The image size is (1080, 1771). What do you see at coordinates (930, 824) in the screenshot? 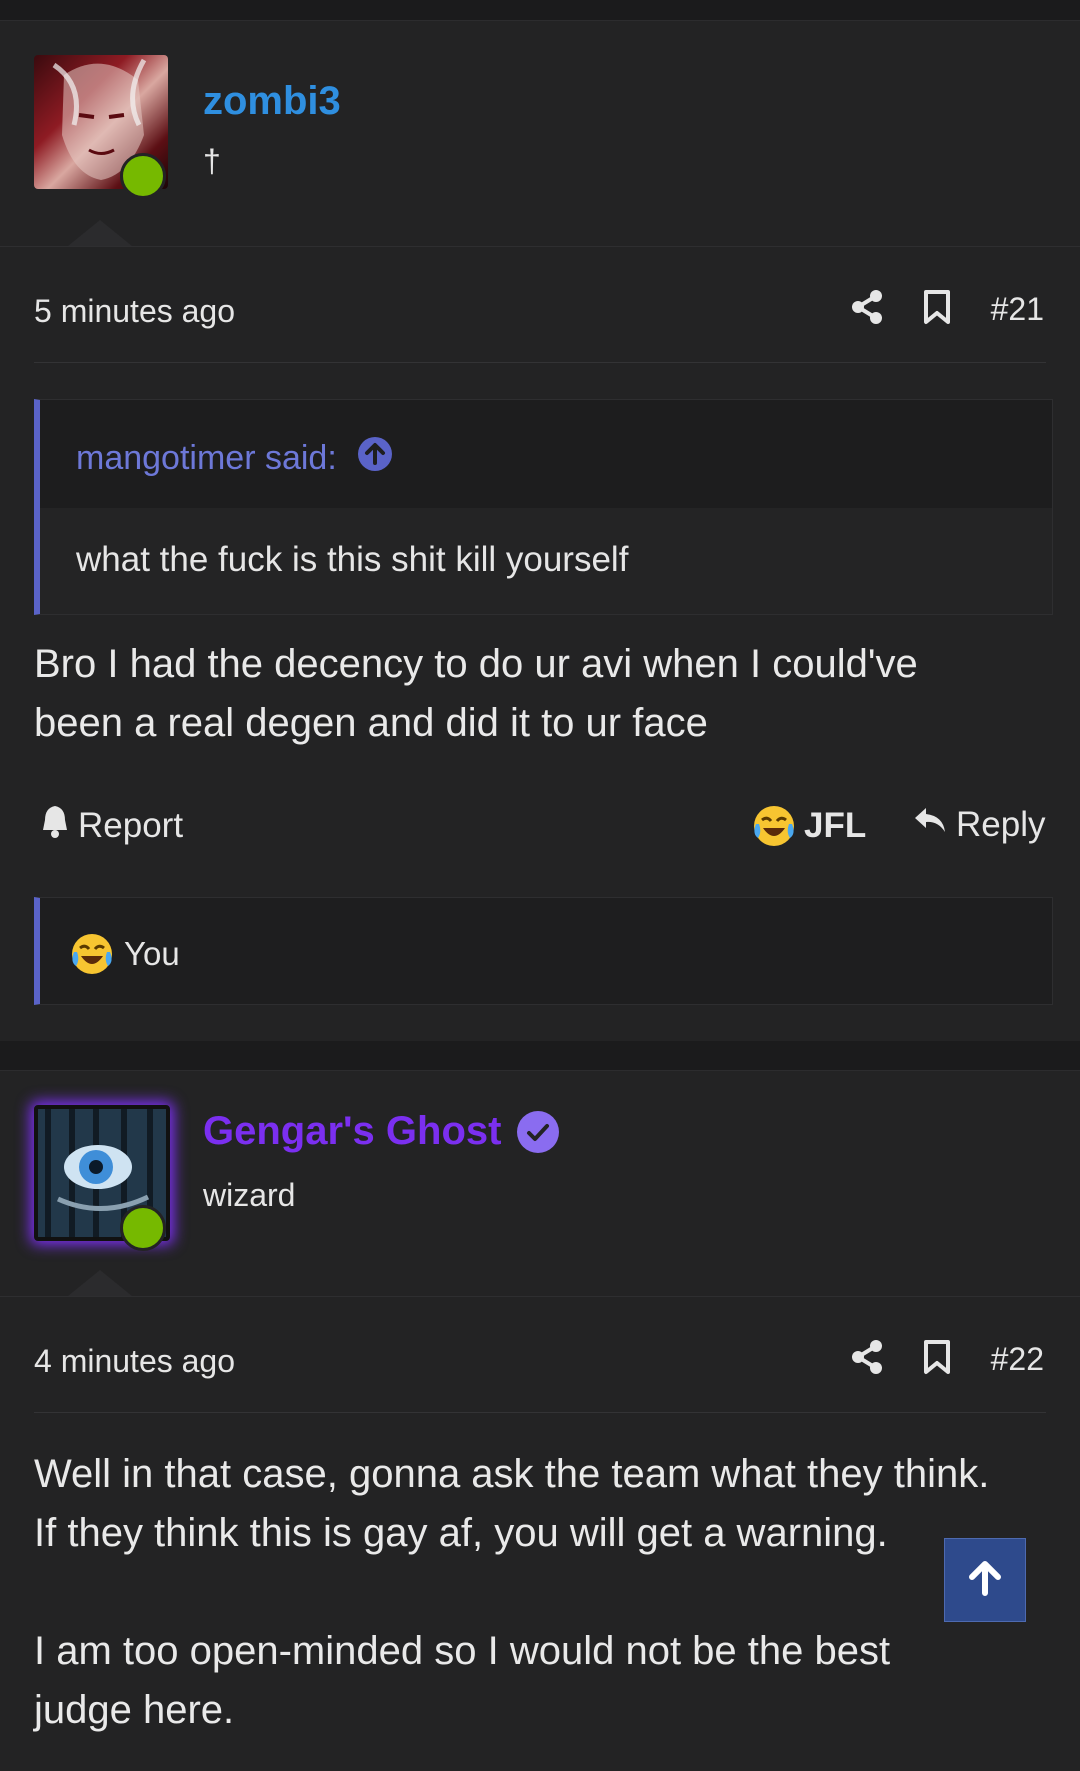
I see `reply-icon` at bounding box center [930, 824].